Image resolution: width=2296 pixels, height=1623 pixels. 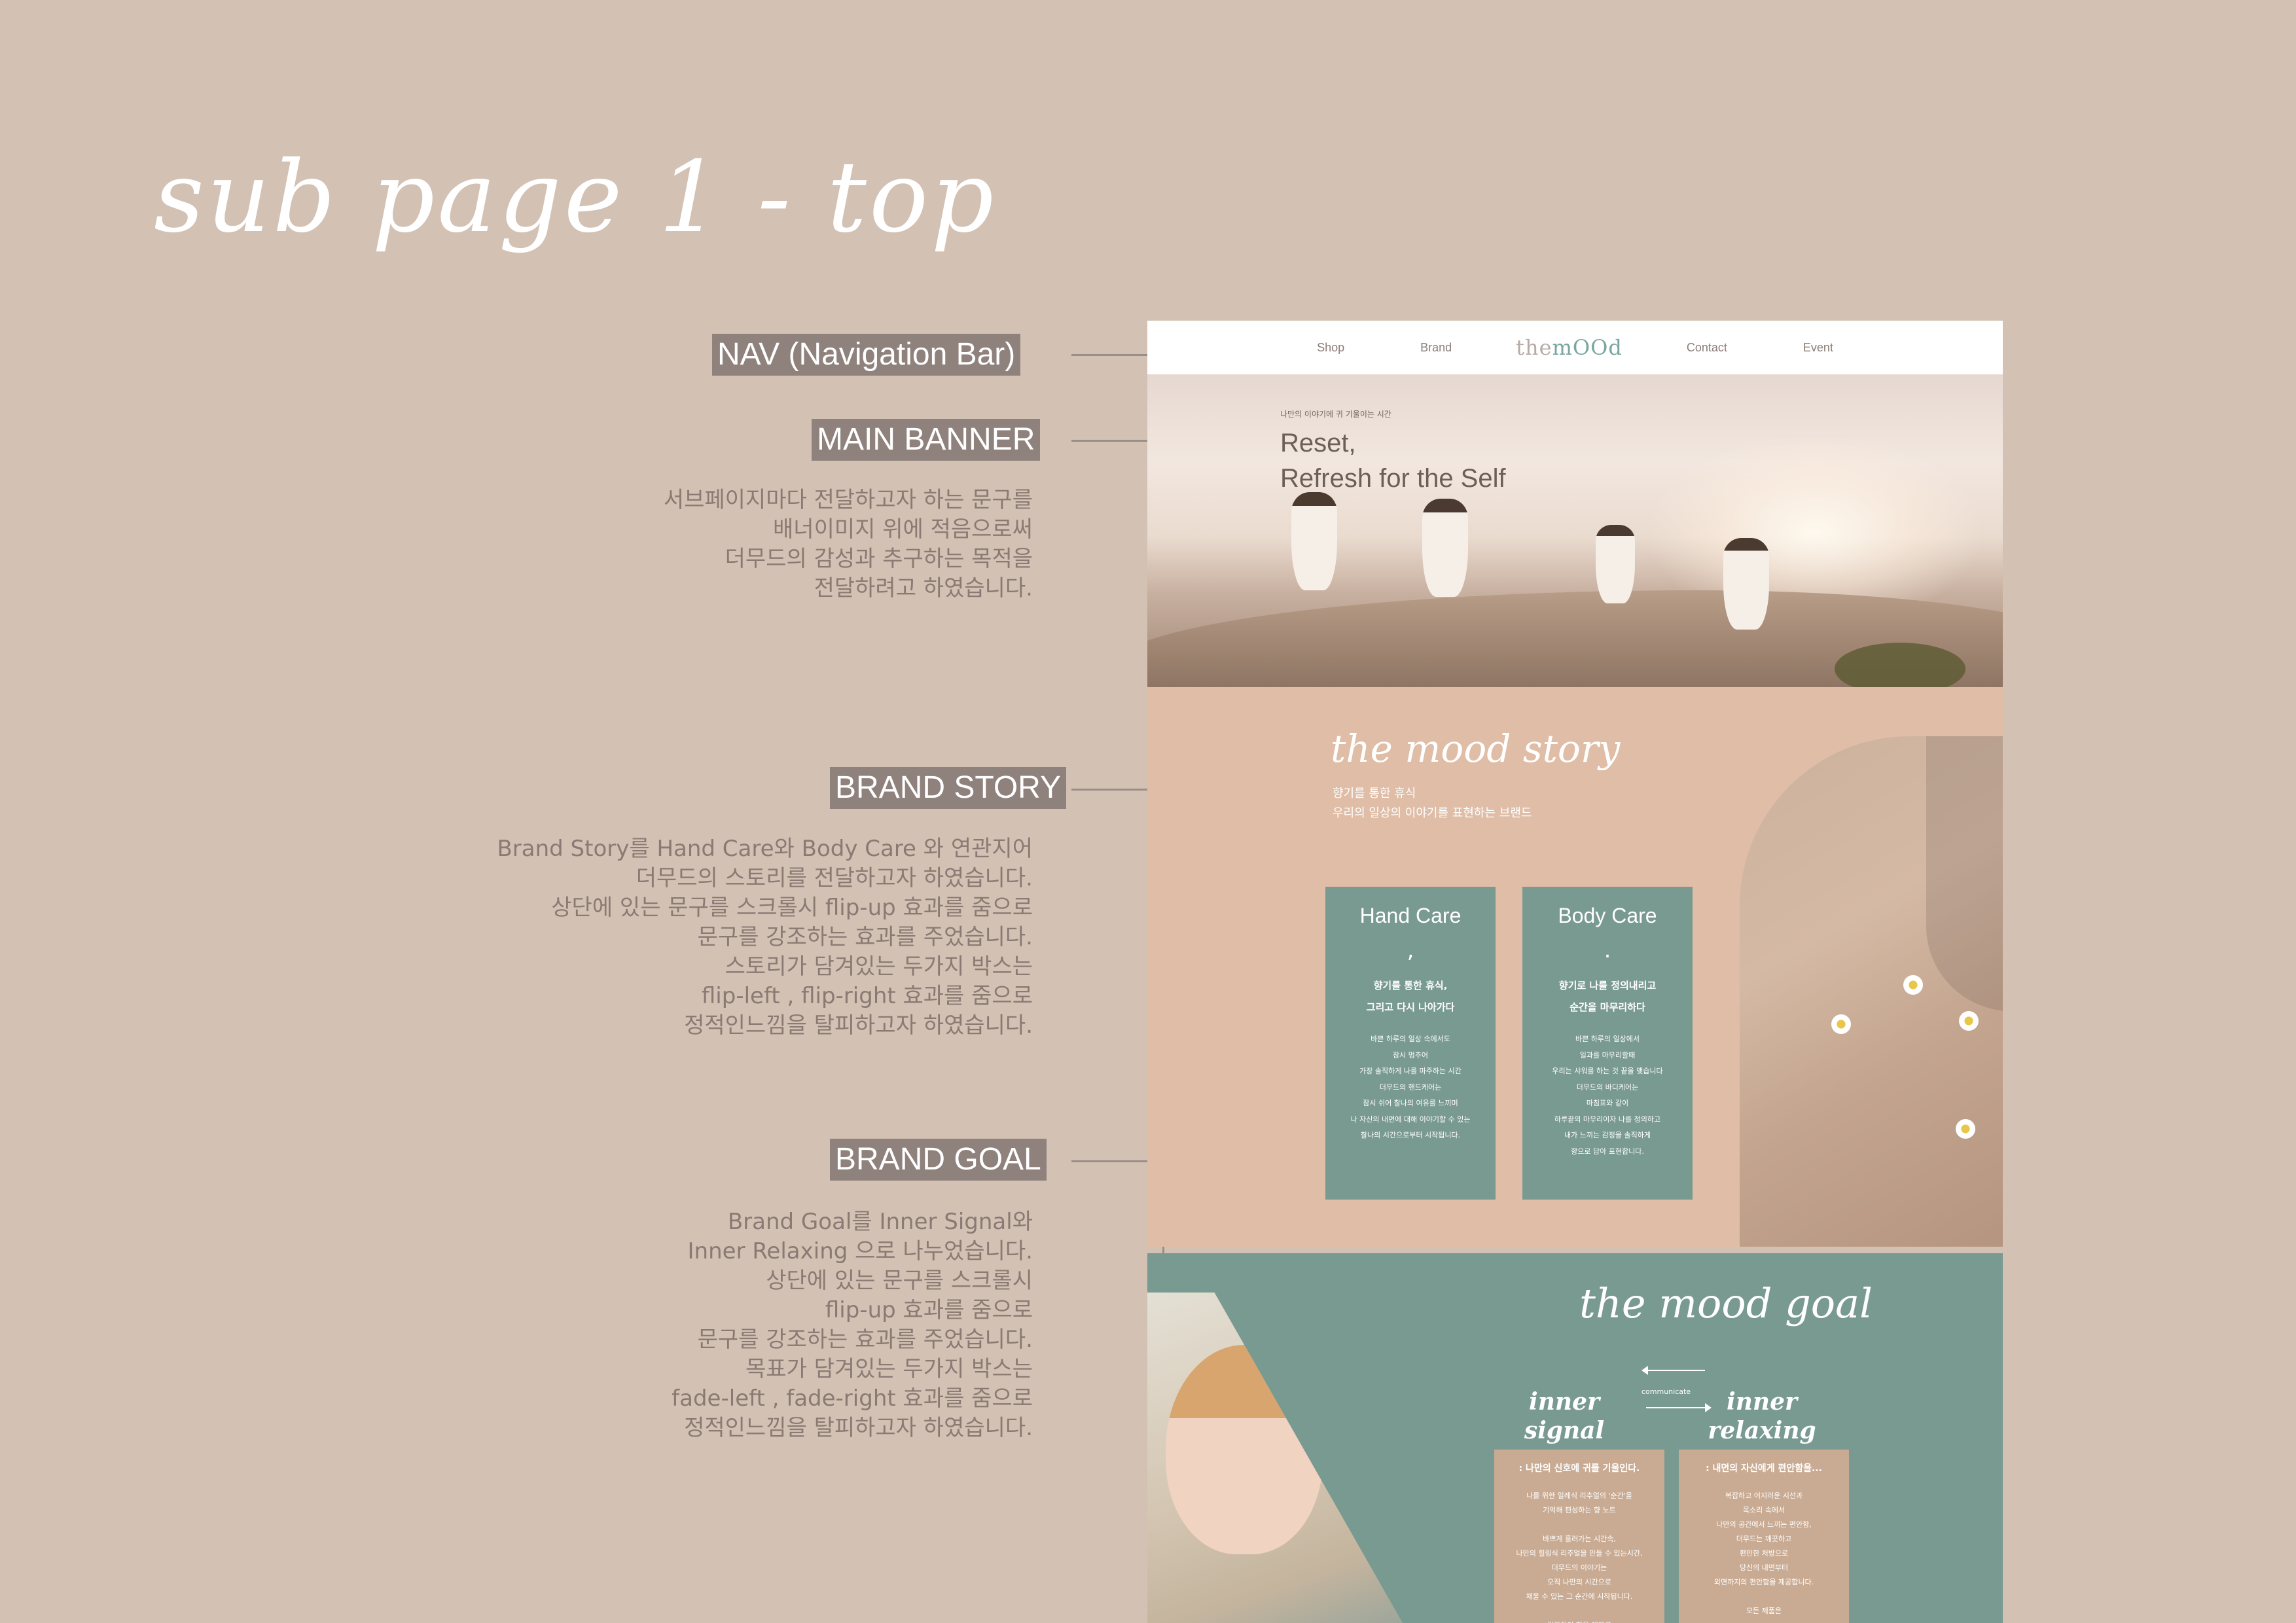 What do you see at coordinates (1762, 1416) in the screenshot?
I see `inner-relaxing-label: inner relaxing` at bounding box center [1762, 1416].